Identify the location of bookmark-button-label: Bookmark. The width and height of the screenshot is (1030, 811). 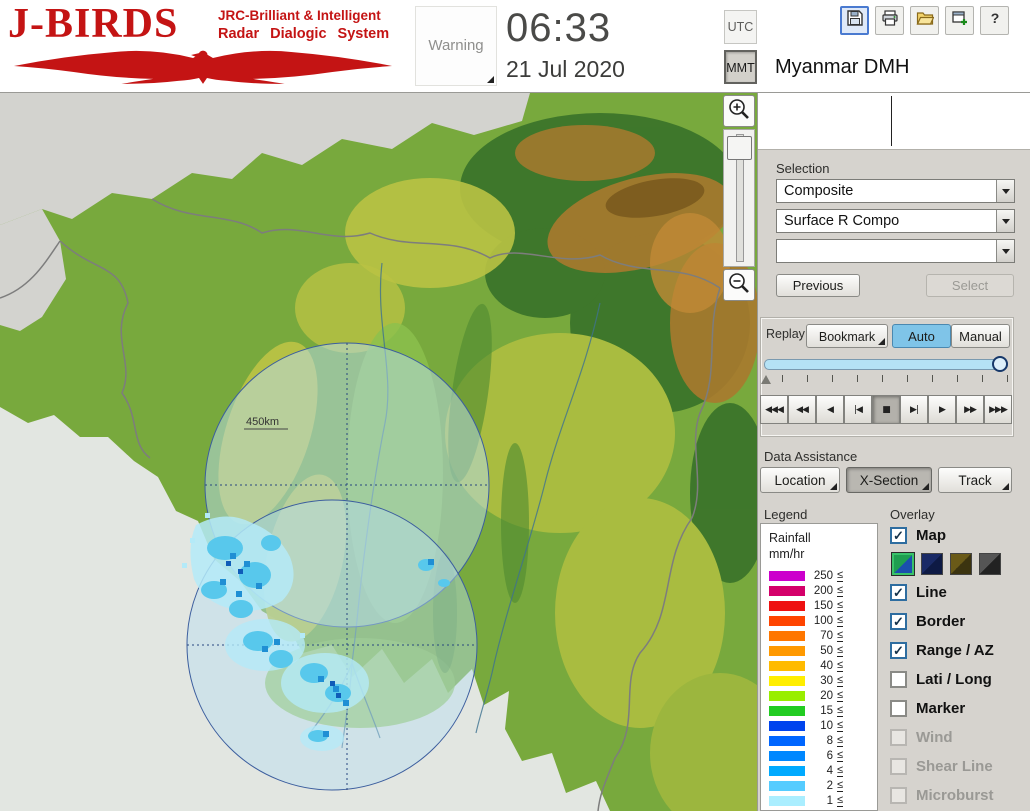
(847, 336).